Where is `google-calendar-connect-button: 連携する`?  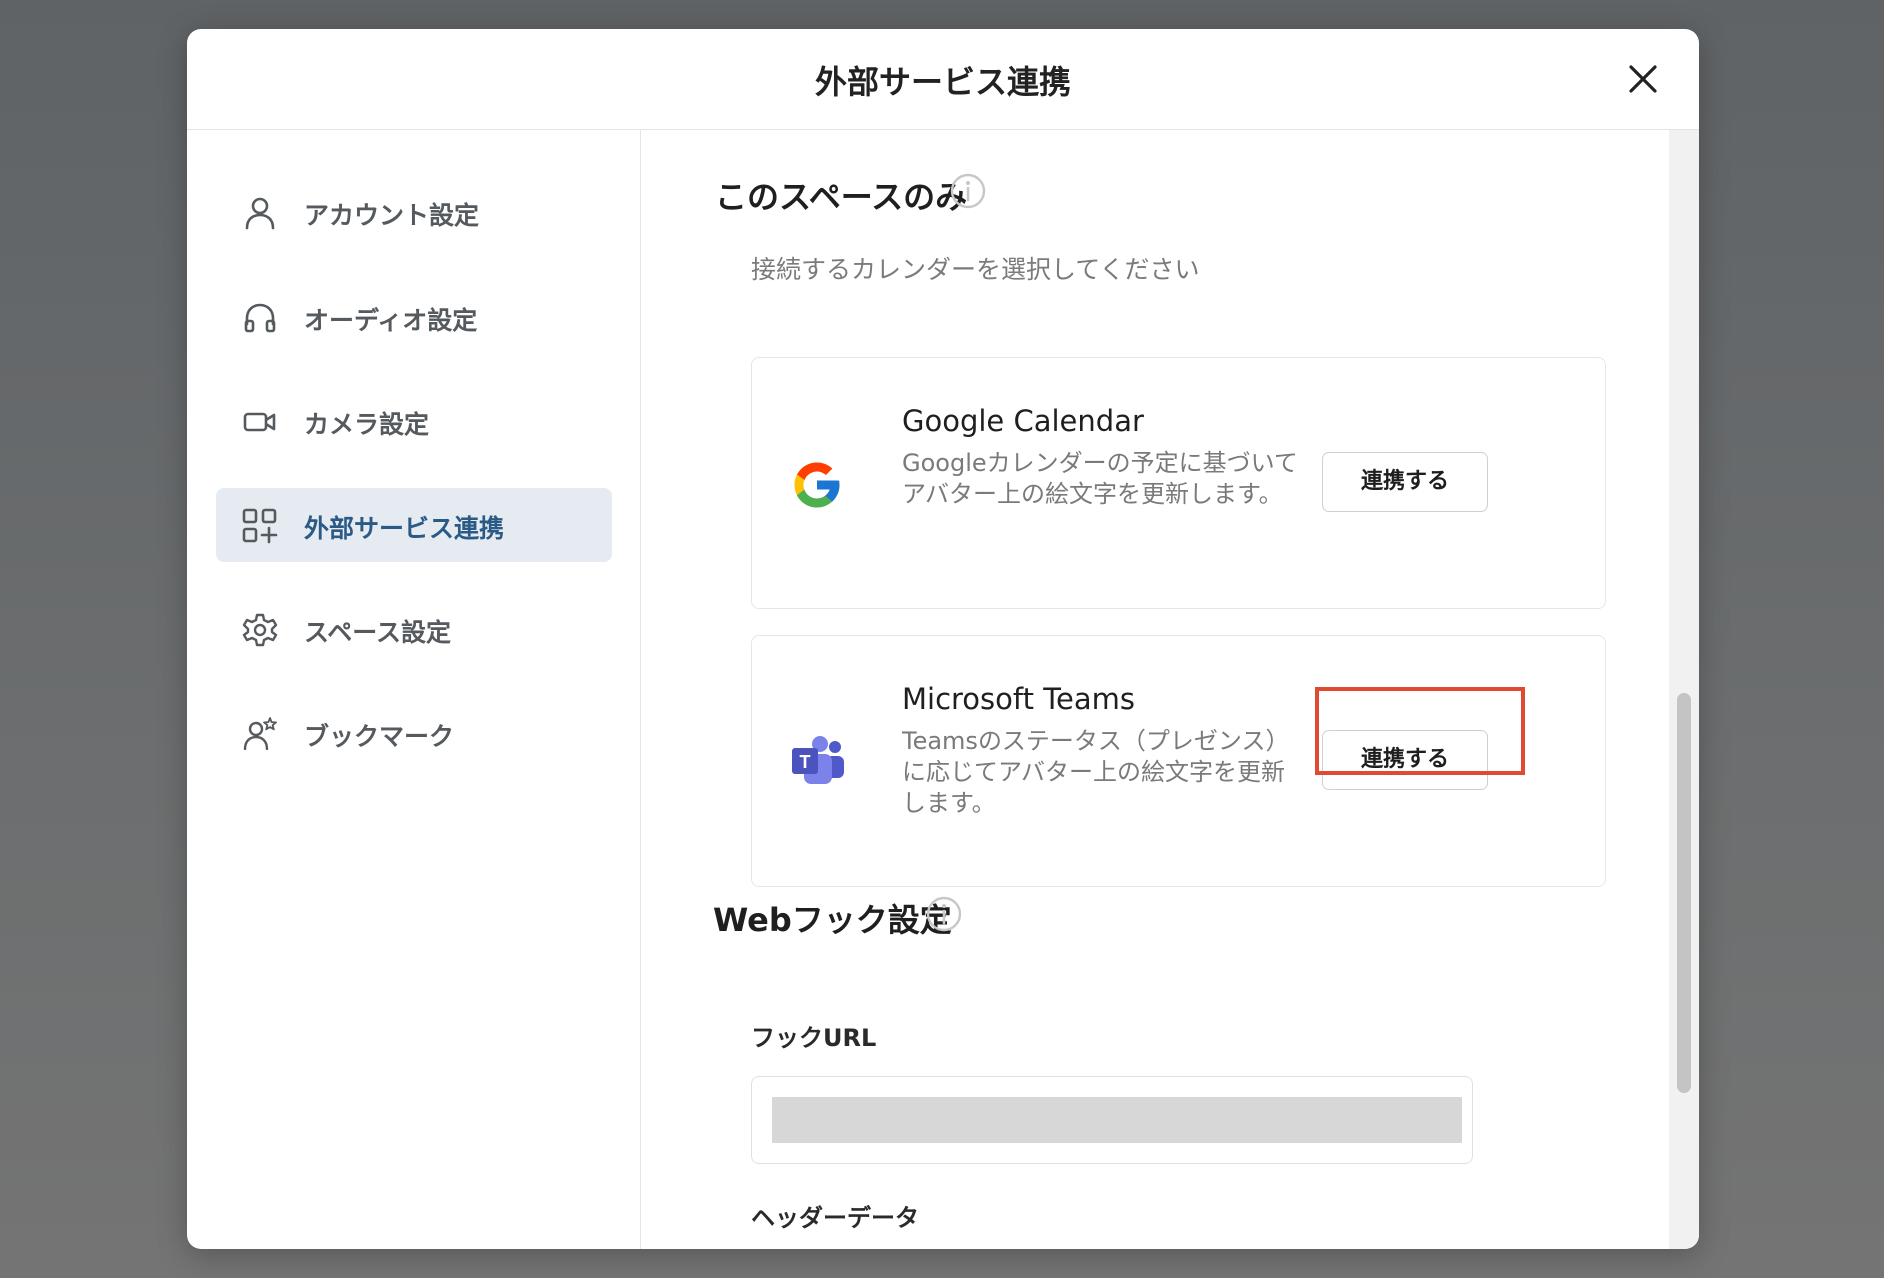 google-calendar-connect-button: 連携する is located at coordinates (1405, 482).